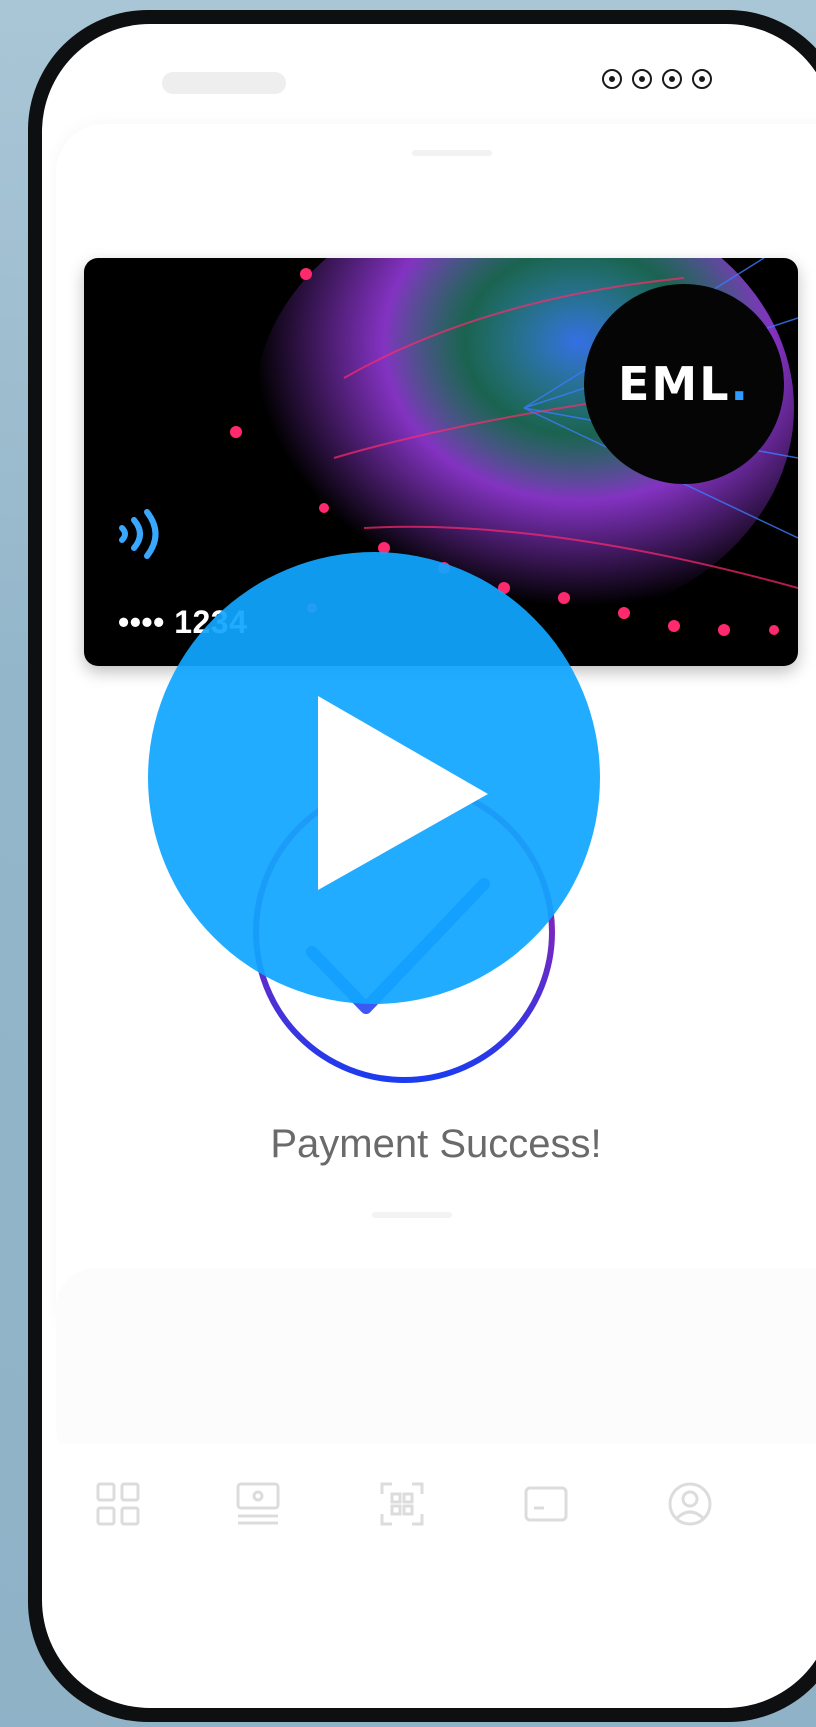 Image resolution: width=816 pixels, height=1727 pixels. I want to click on bottom-tab-bar, so click(429, 1509).